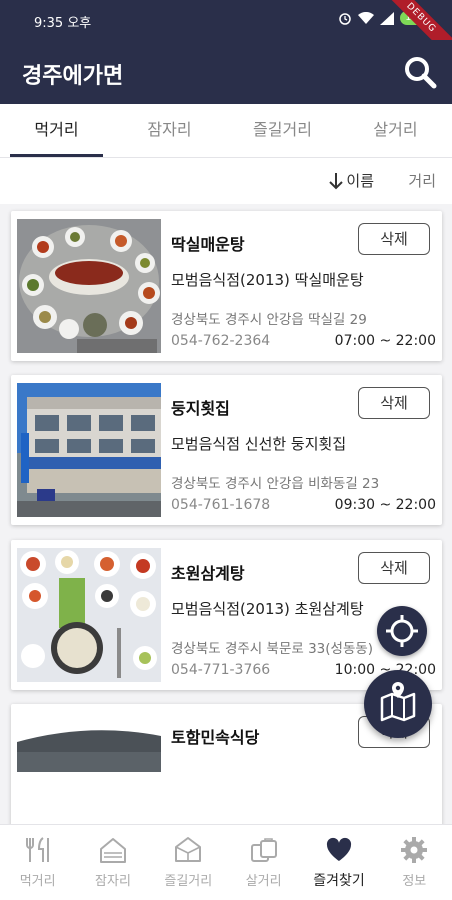 Image resolution: width=452 pixels, height=900 pixels. Describe the element at coordinates (259, 444) in the screenshot. I see `restaurant-description: 모범음식점 신선한 둥지횟집` at that location.